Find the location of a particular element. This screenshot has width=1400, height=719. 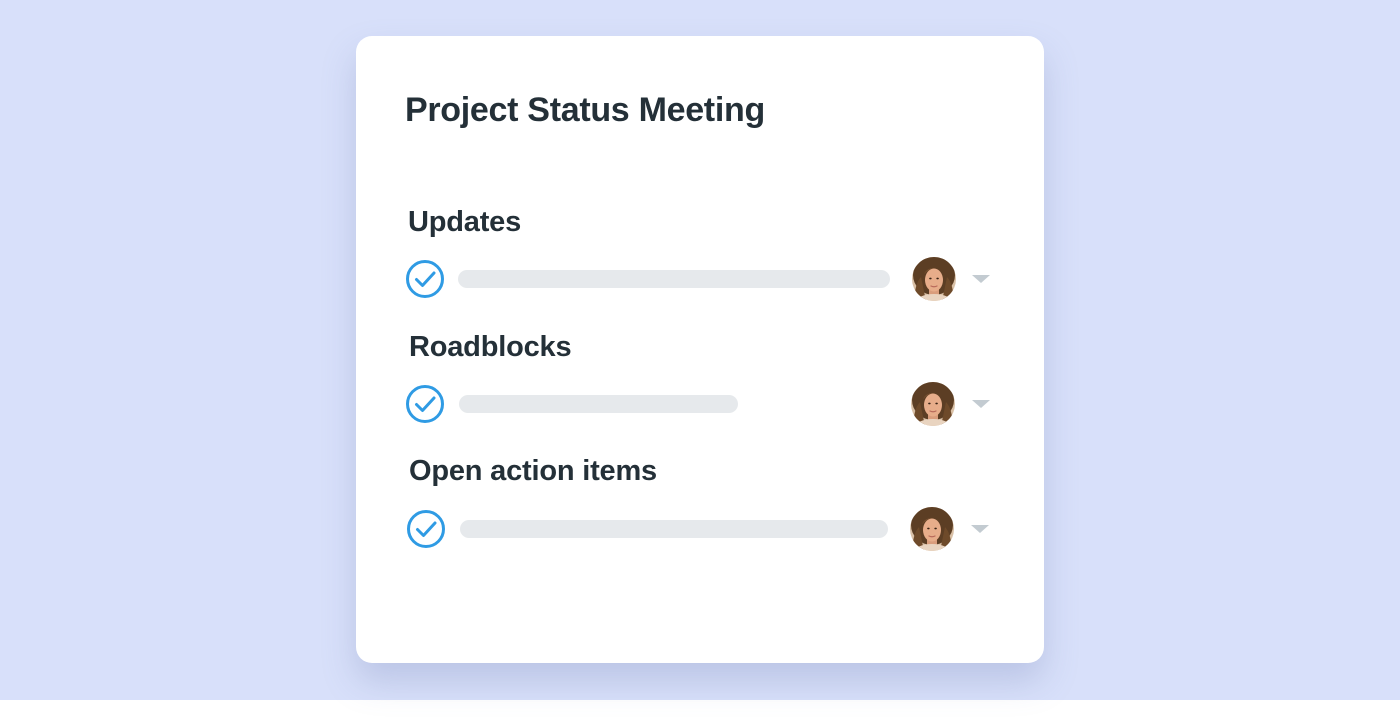

section-updates: Updates is located at coordinates (703, 261).